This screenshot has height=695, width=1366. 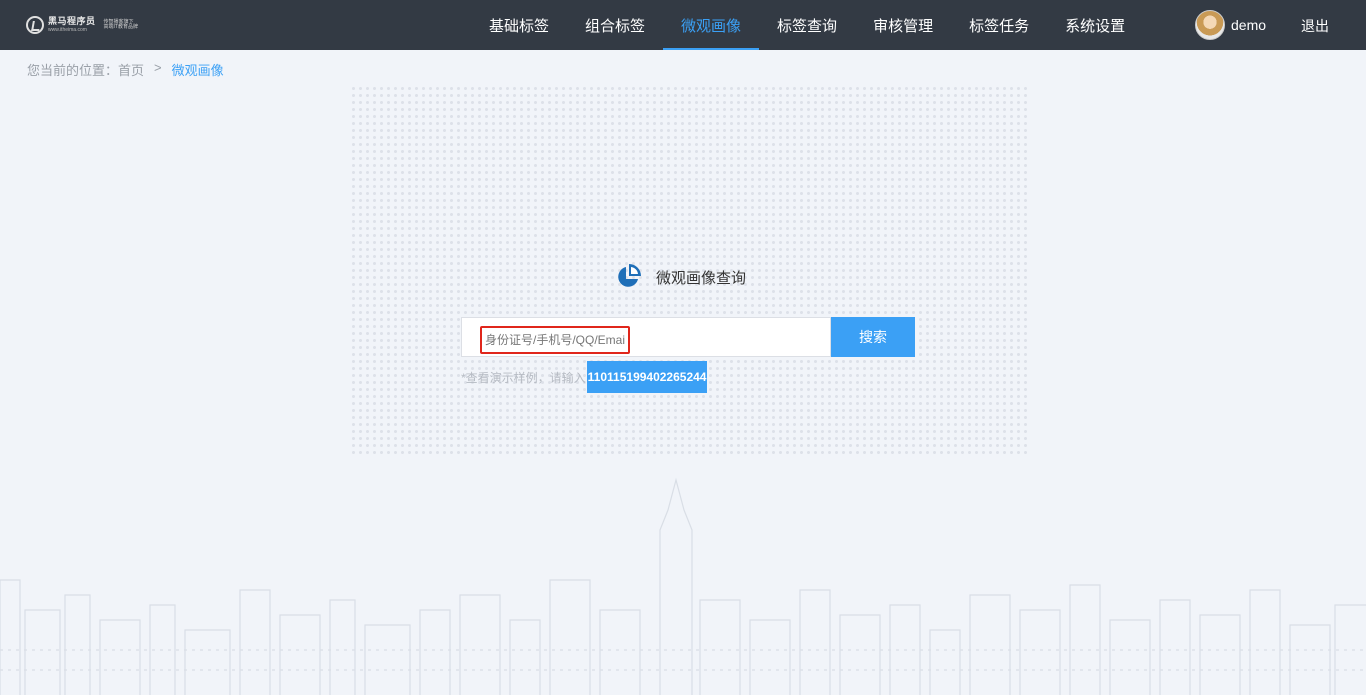 I want to click on user-menu: demo, so click(x=1230, y=25).